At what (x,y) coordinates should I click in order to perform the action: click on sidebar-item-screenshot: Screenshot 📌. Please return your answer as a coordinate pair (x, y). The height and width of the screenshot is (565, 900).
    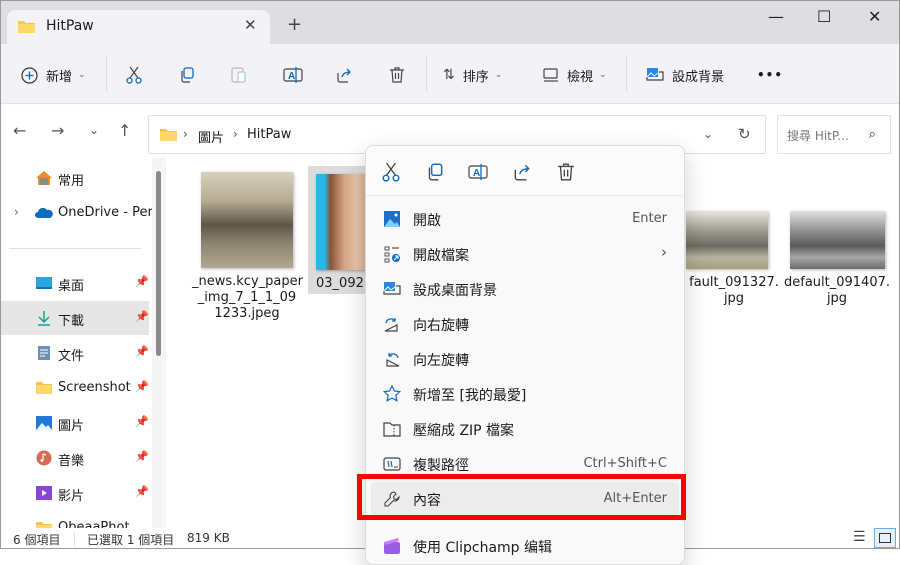
    Looking at the image, I should click on (75, 388).